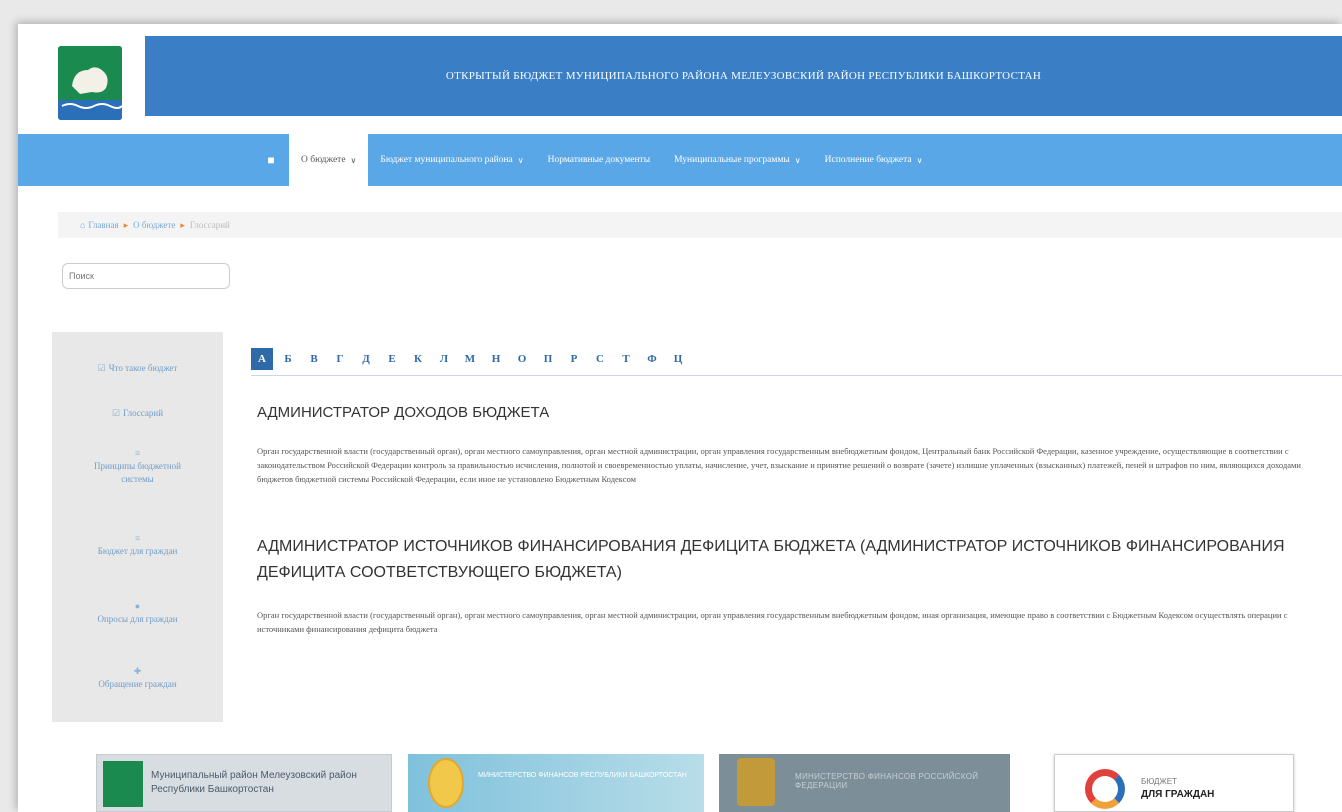  I want to click on list-icon: ≡, so click(137, 453).